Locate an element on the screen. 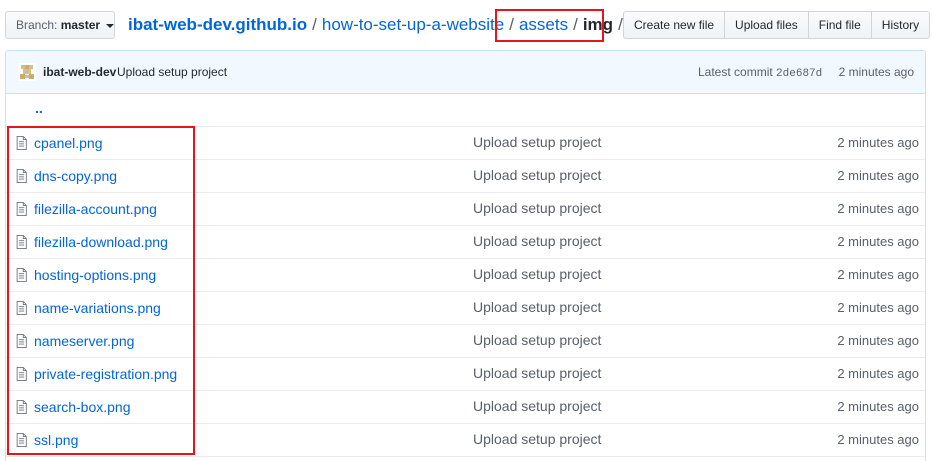  file-name-link: name-variations.png is located at coordinates (97, 308).